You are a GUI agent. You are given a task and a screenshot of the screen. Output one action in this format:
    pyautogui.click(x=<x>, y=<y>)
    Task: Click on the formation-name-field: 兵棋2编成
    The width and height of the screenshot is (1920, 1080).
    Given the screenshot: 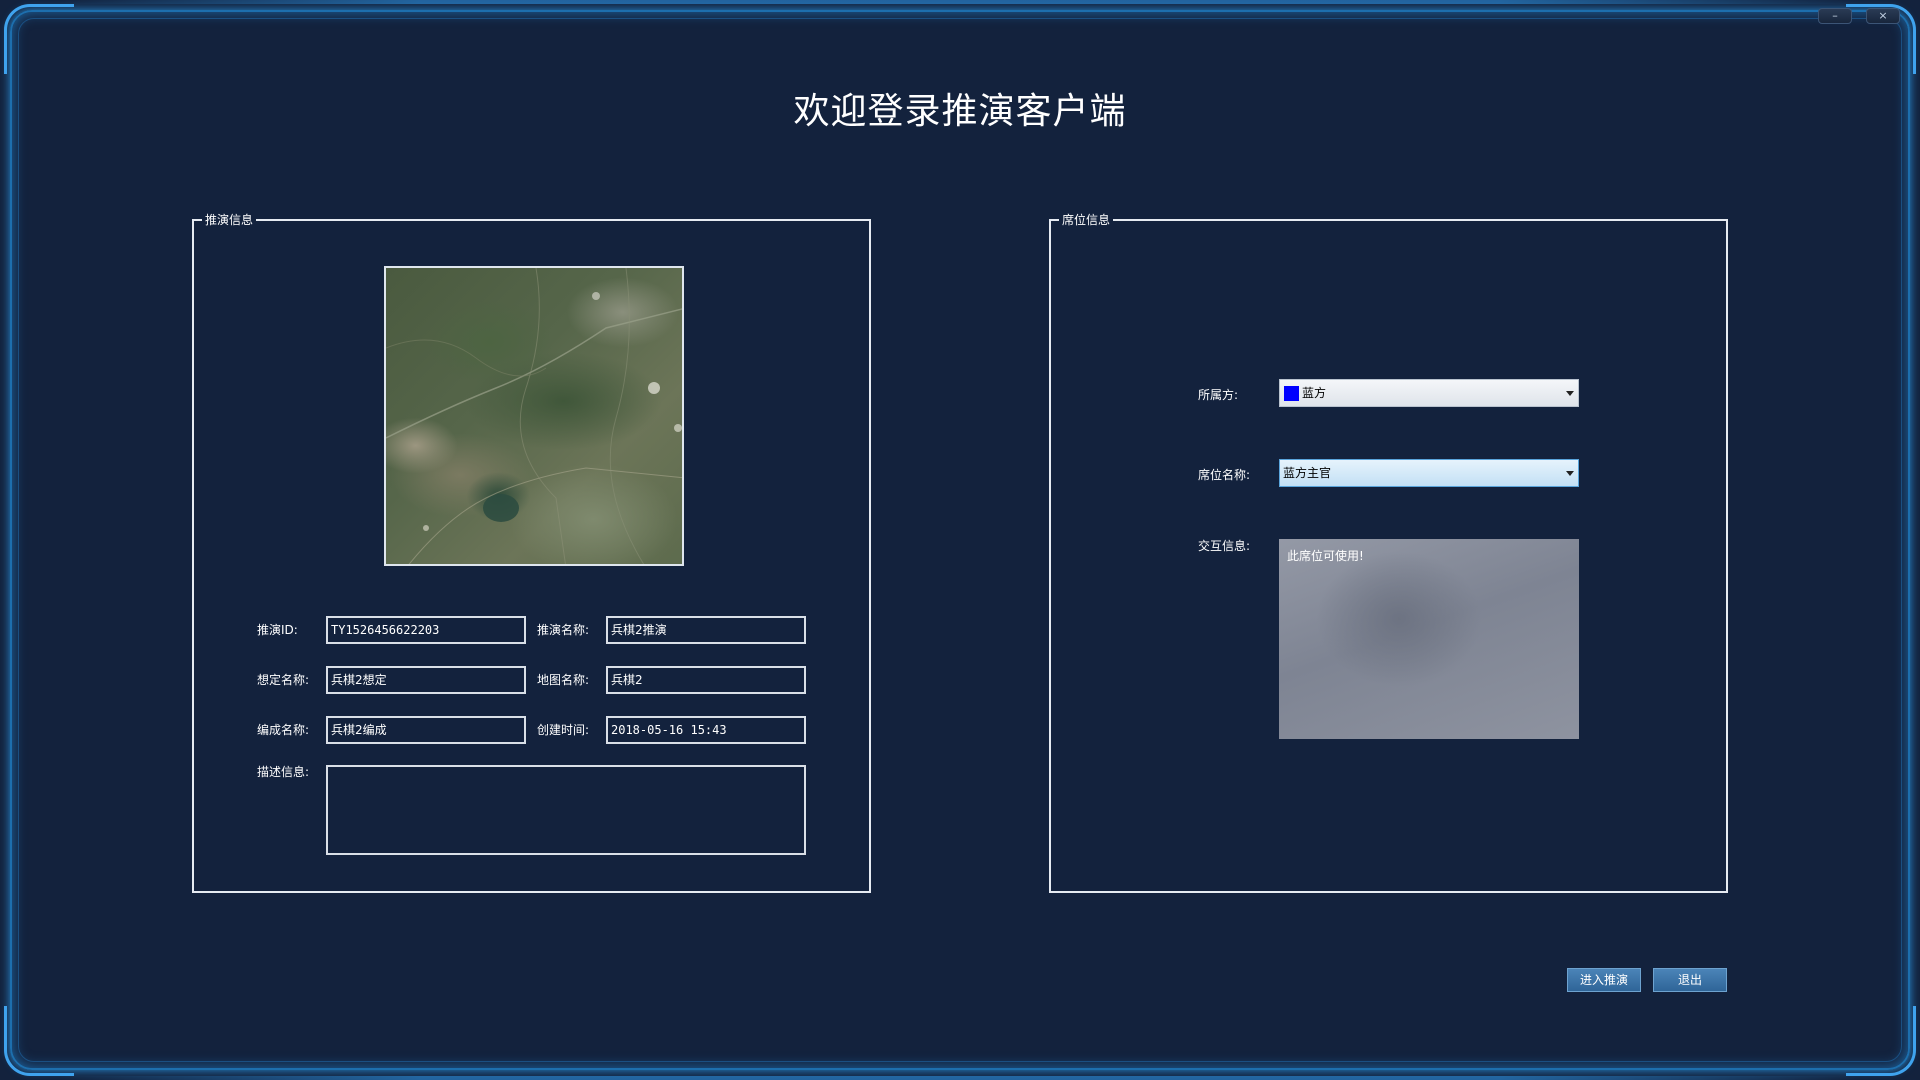 What is the action you would take?
    pyautogui.click(x=426, y=730)
    